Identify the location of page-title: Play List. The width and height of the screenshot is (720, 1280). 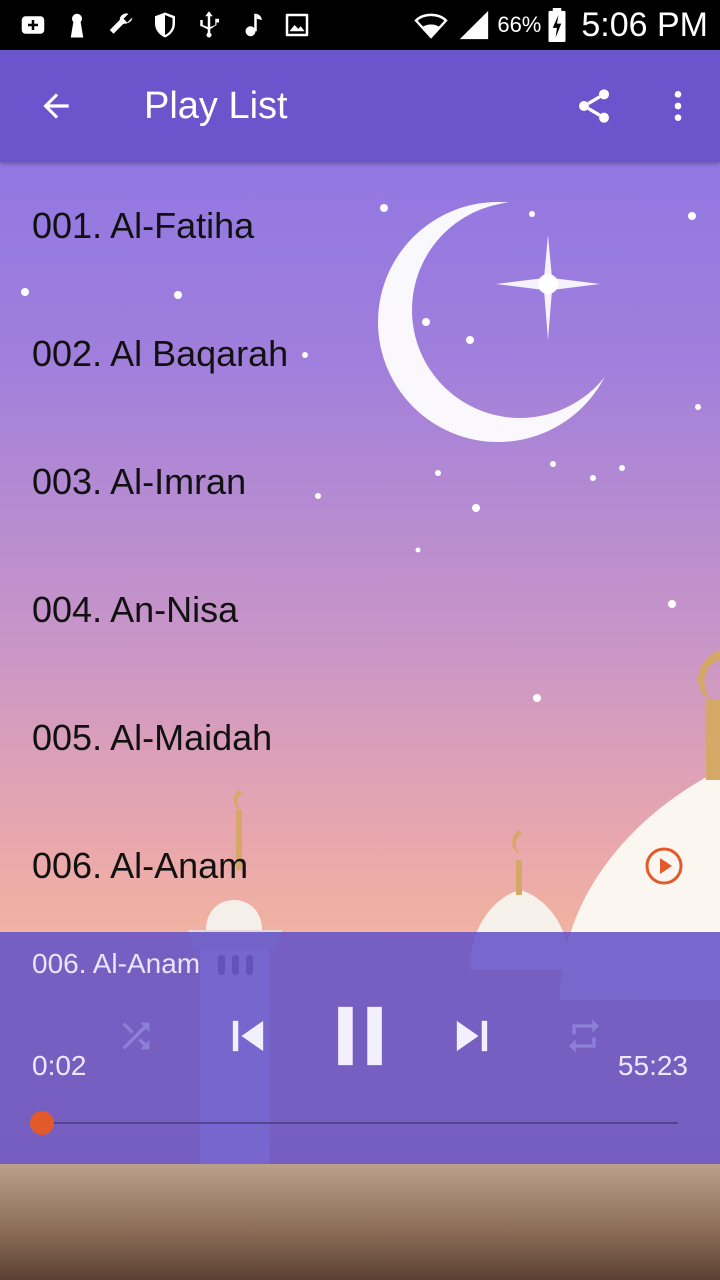
(216, 105).